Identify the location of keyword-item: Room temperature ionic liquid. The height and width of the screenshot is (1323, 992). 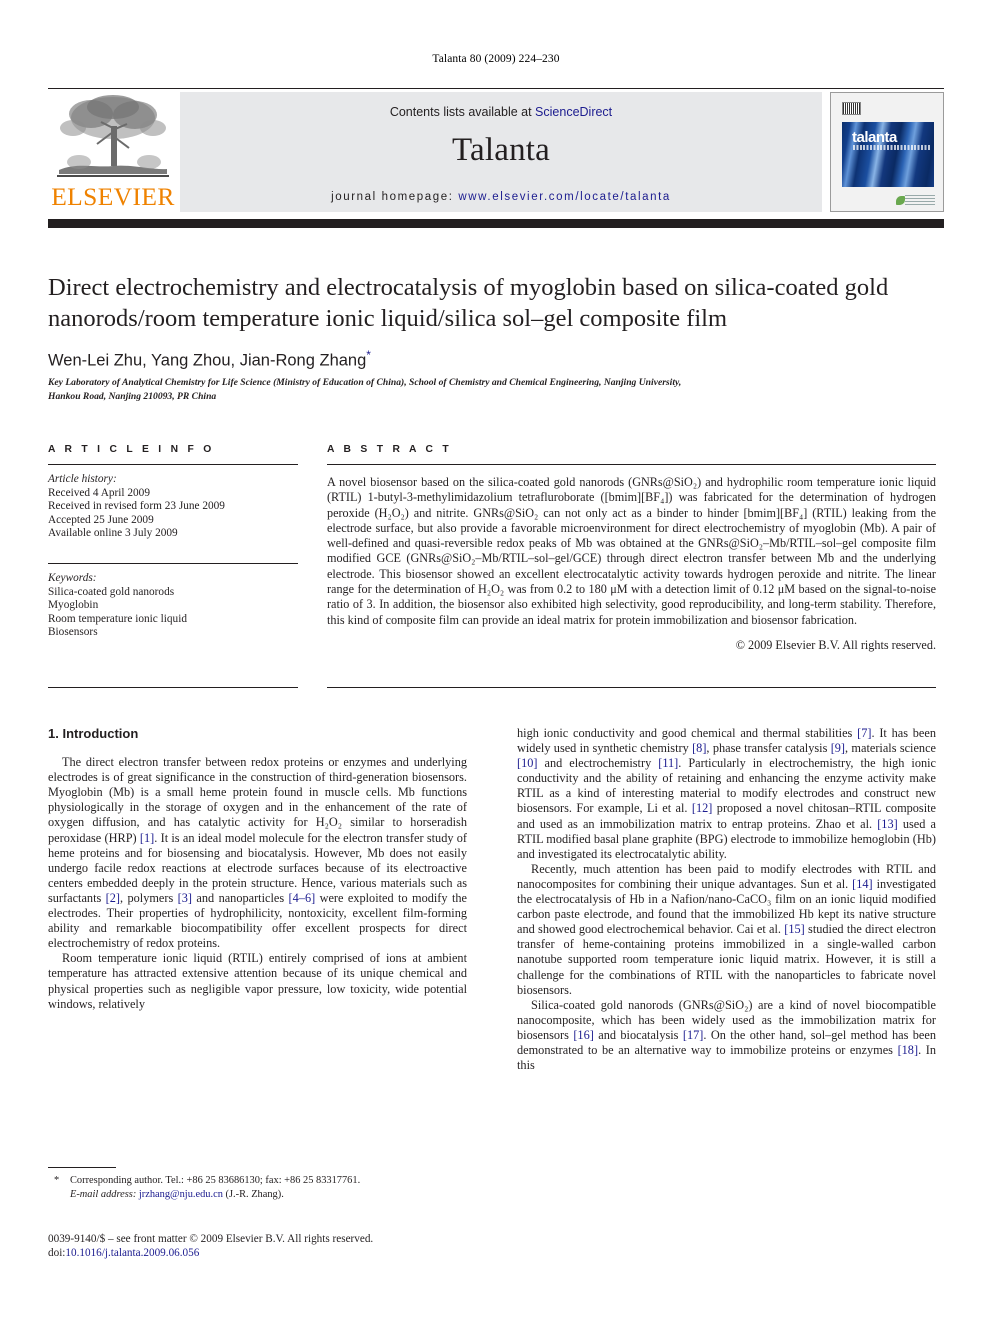
(117, 618).